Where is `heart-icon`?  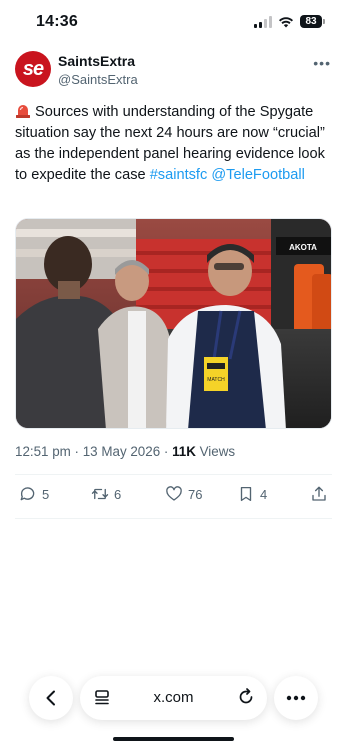
heart-icon is located at coordinates (174, 493).